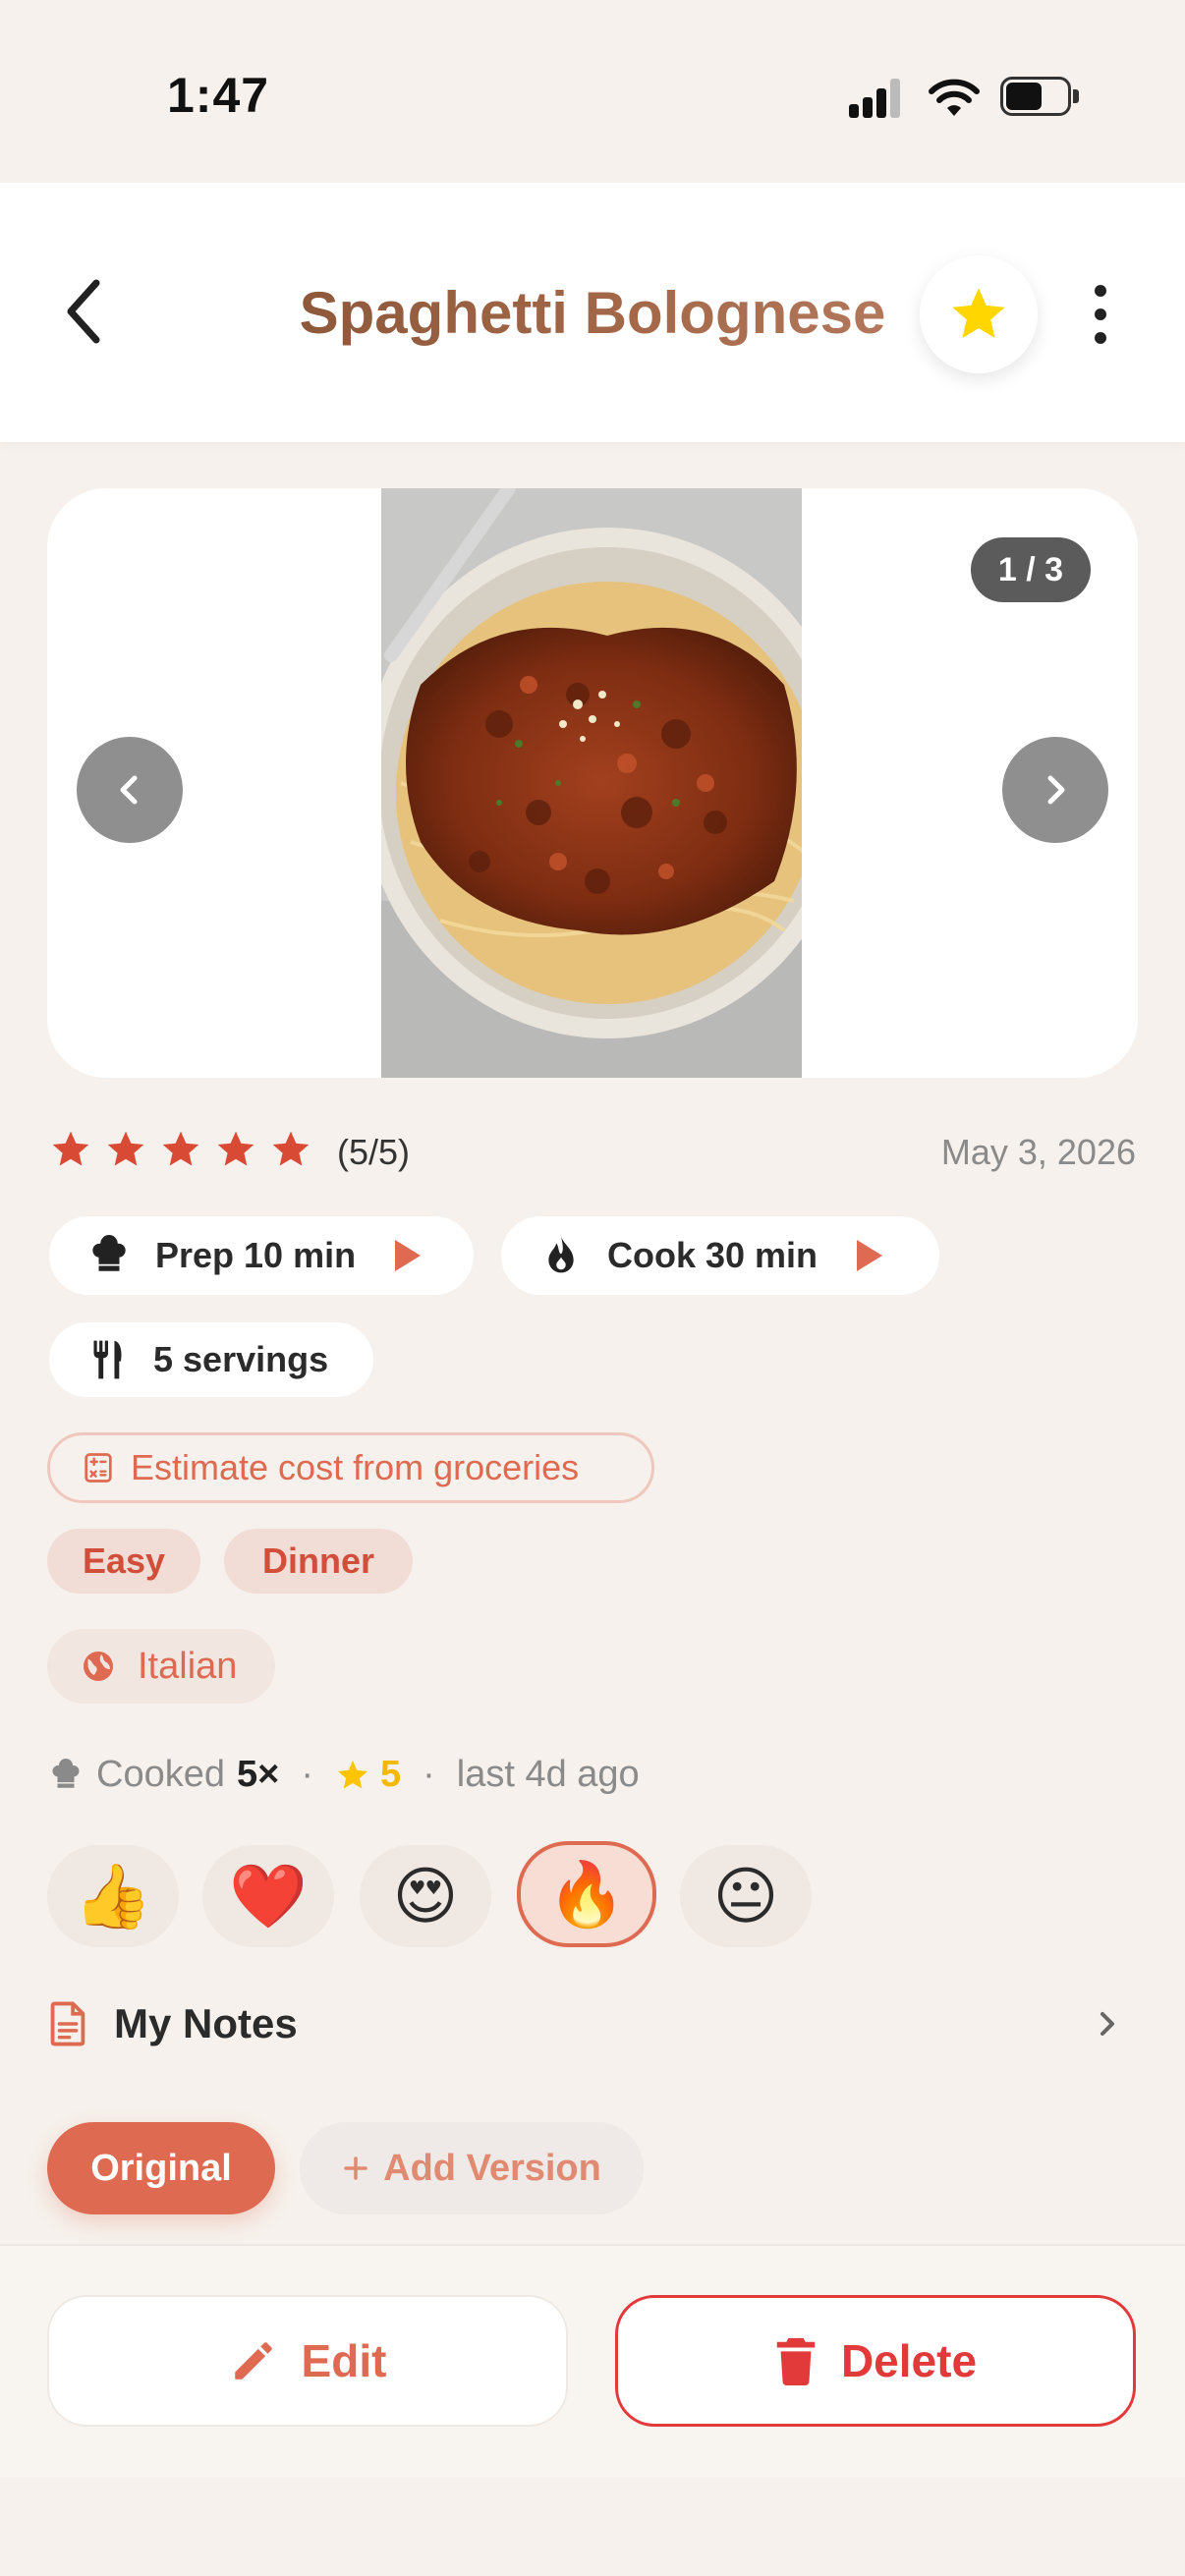 This screenshot has height=2576, width=1185. I want to click on recipe-photo, so click(592, 783).